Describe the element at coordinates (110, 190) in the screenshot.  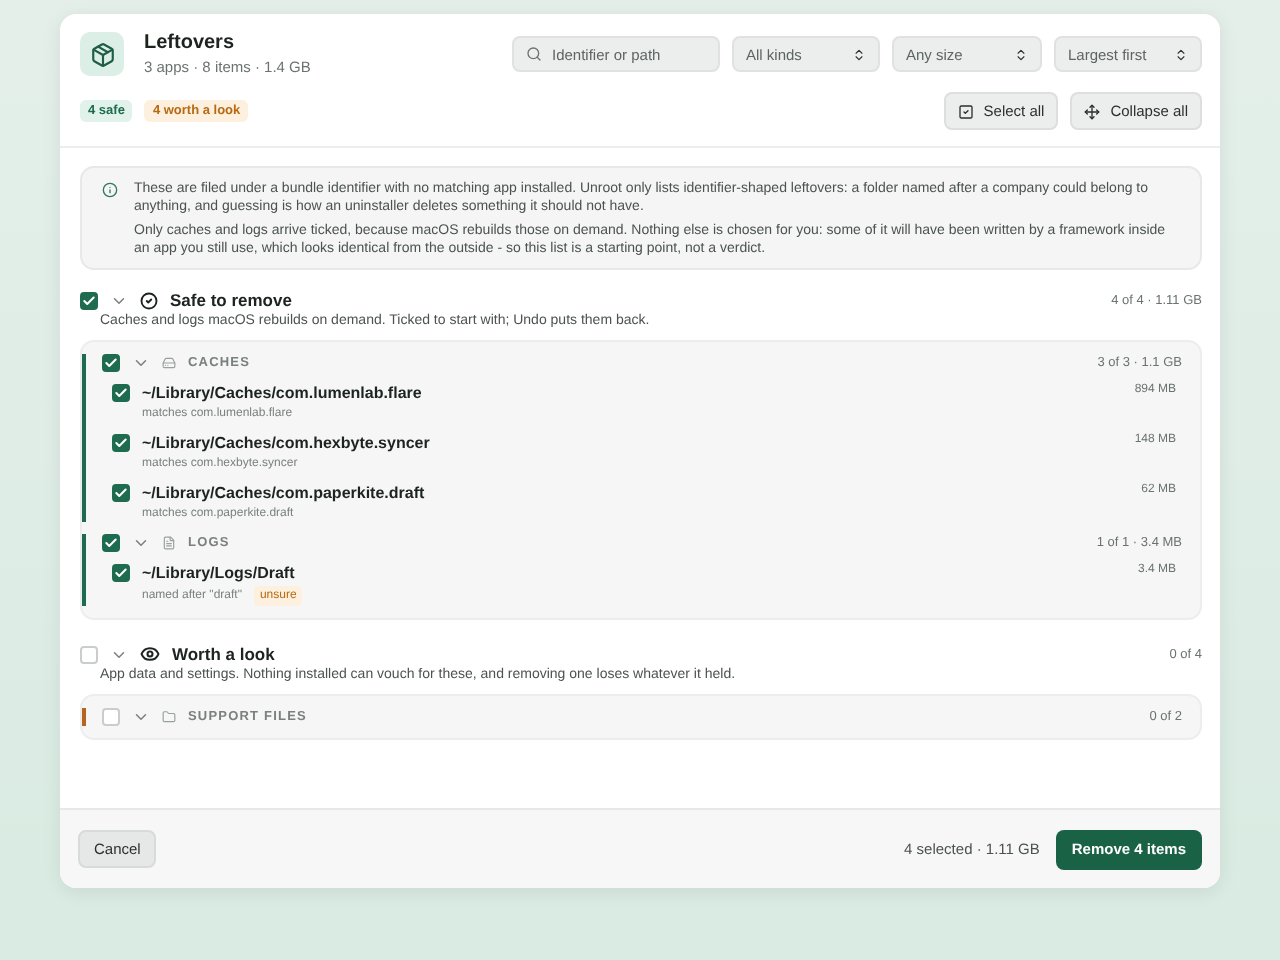
I see `info-icon` at that location.